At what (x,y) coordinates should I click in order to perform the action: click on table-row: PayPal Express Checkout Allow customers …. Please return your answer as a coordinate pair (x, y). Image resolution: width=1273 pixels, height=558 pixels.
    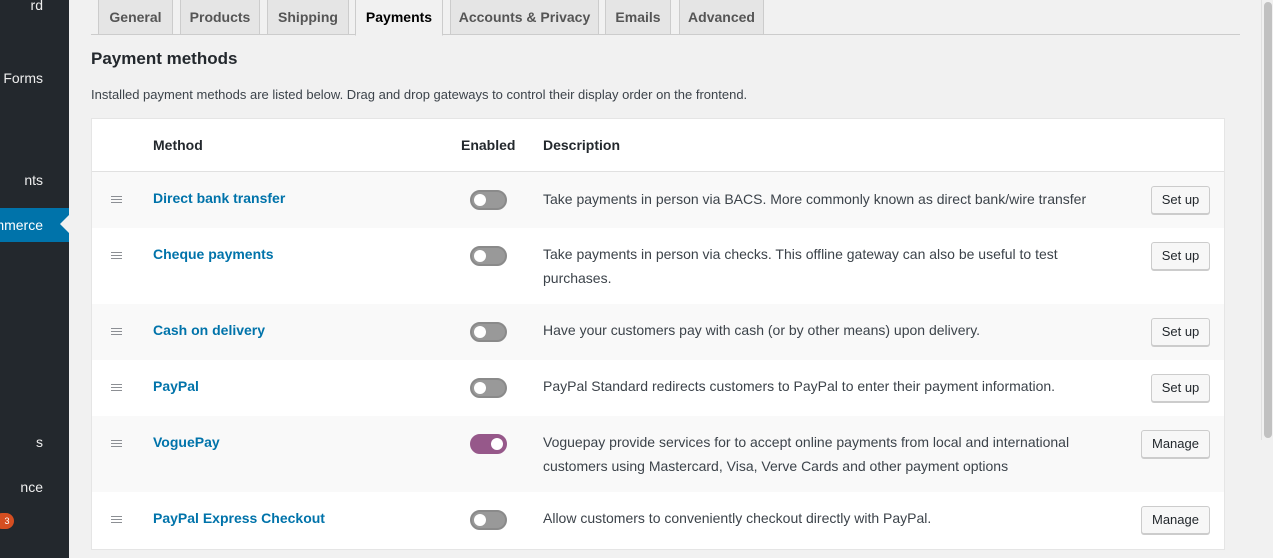
    Looking at the image, I should click on (658, 521).